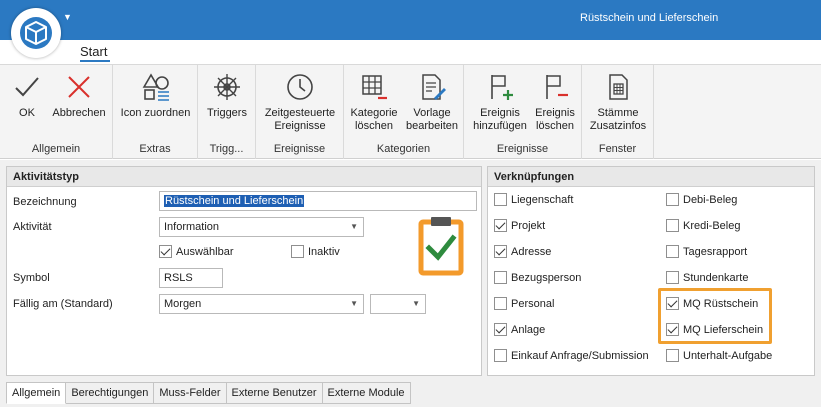 The height and width of the screenshot is (407, 821). I want to click on edit-template-button: Vorlage bearbeiten, so click(432, 102).